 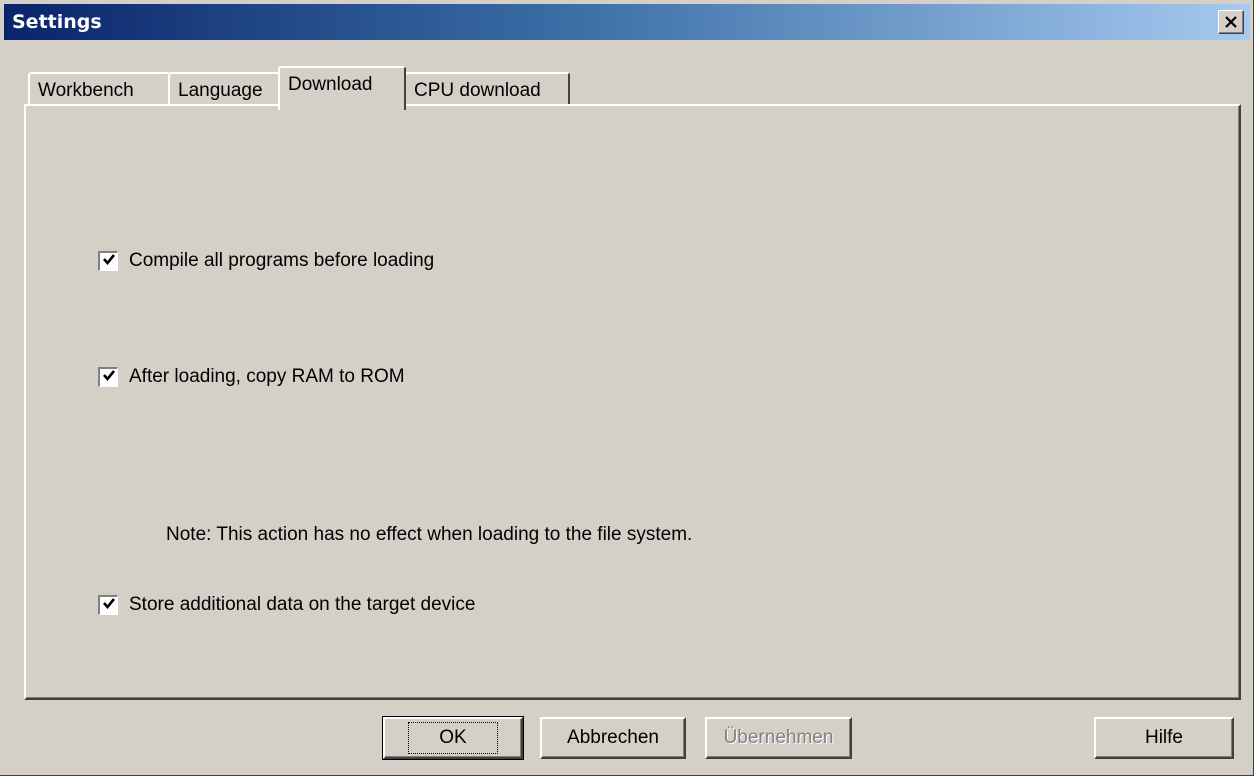 I want to click on tab-download: Download, so click(x=342, y=88).